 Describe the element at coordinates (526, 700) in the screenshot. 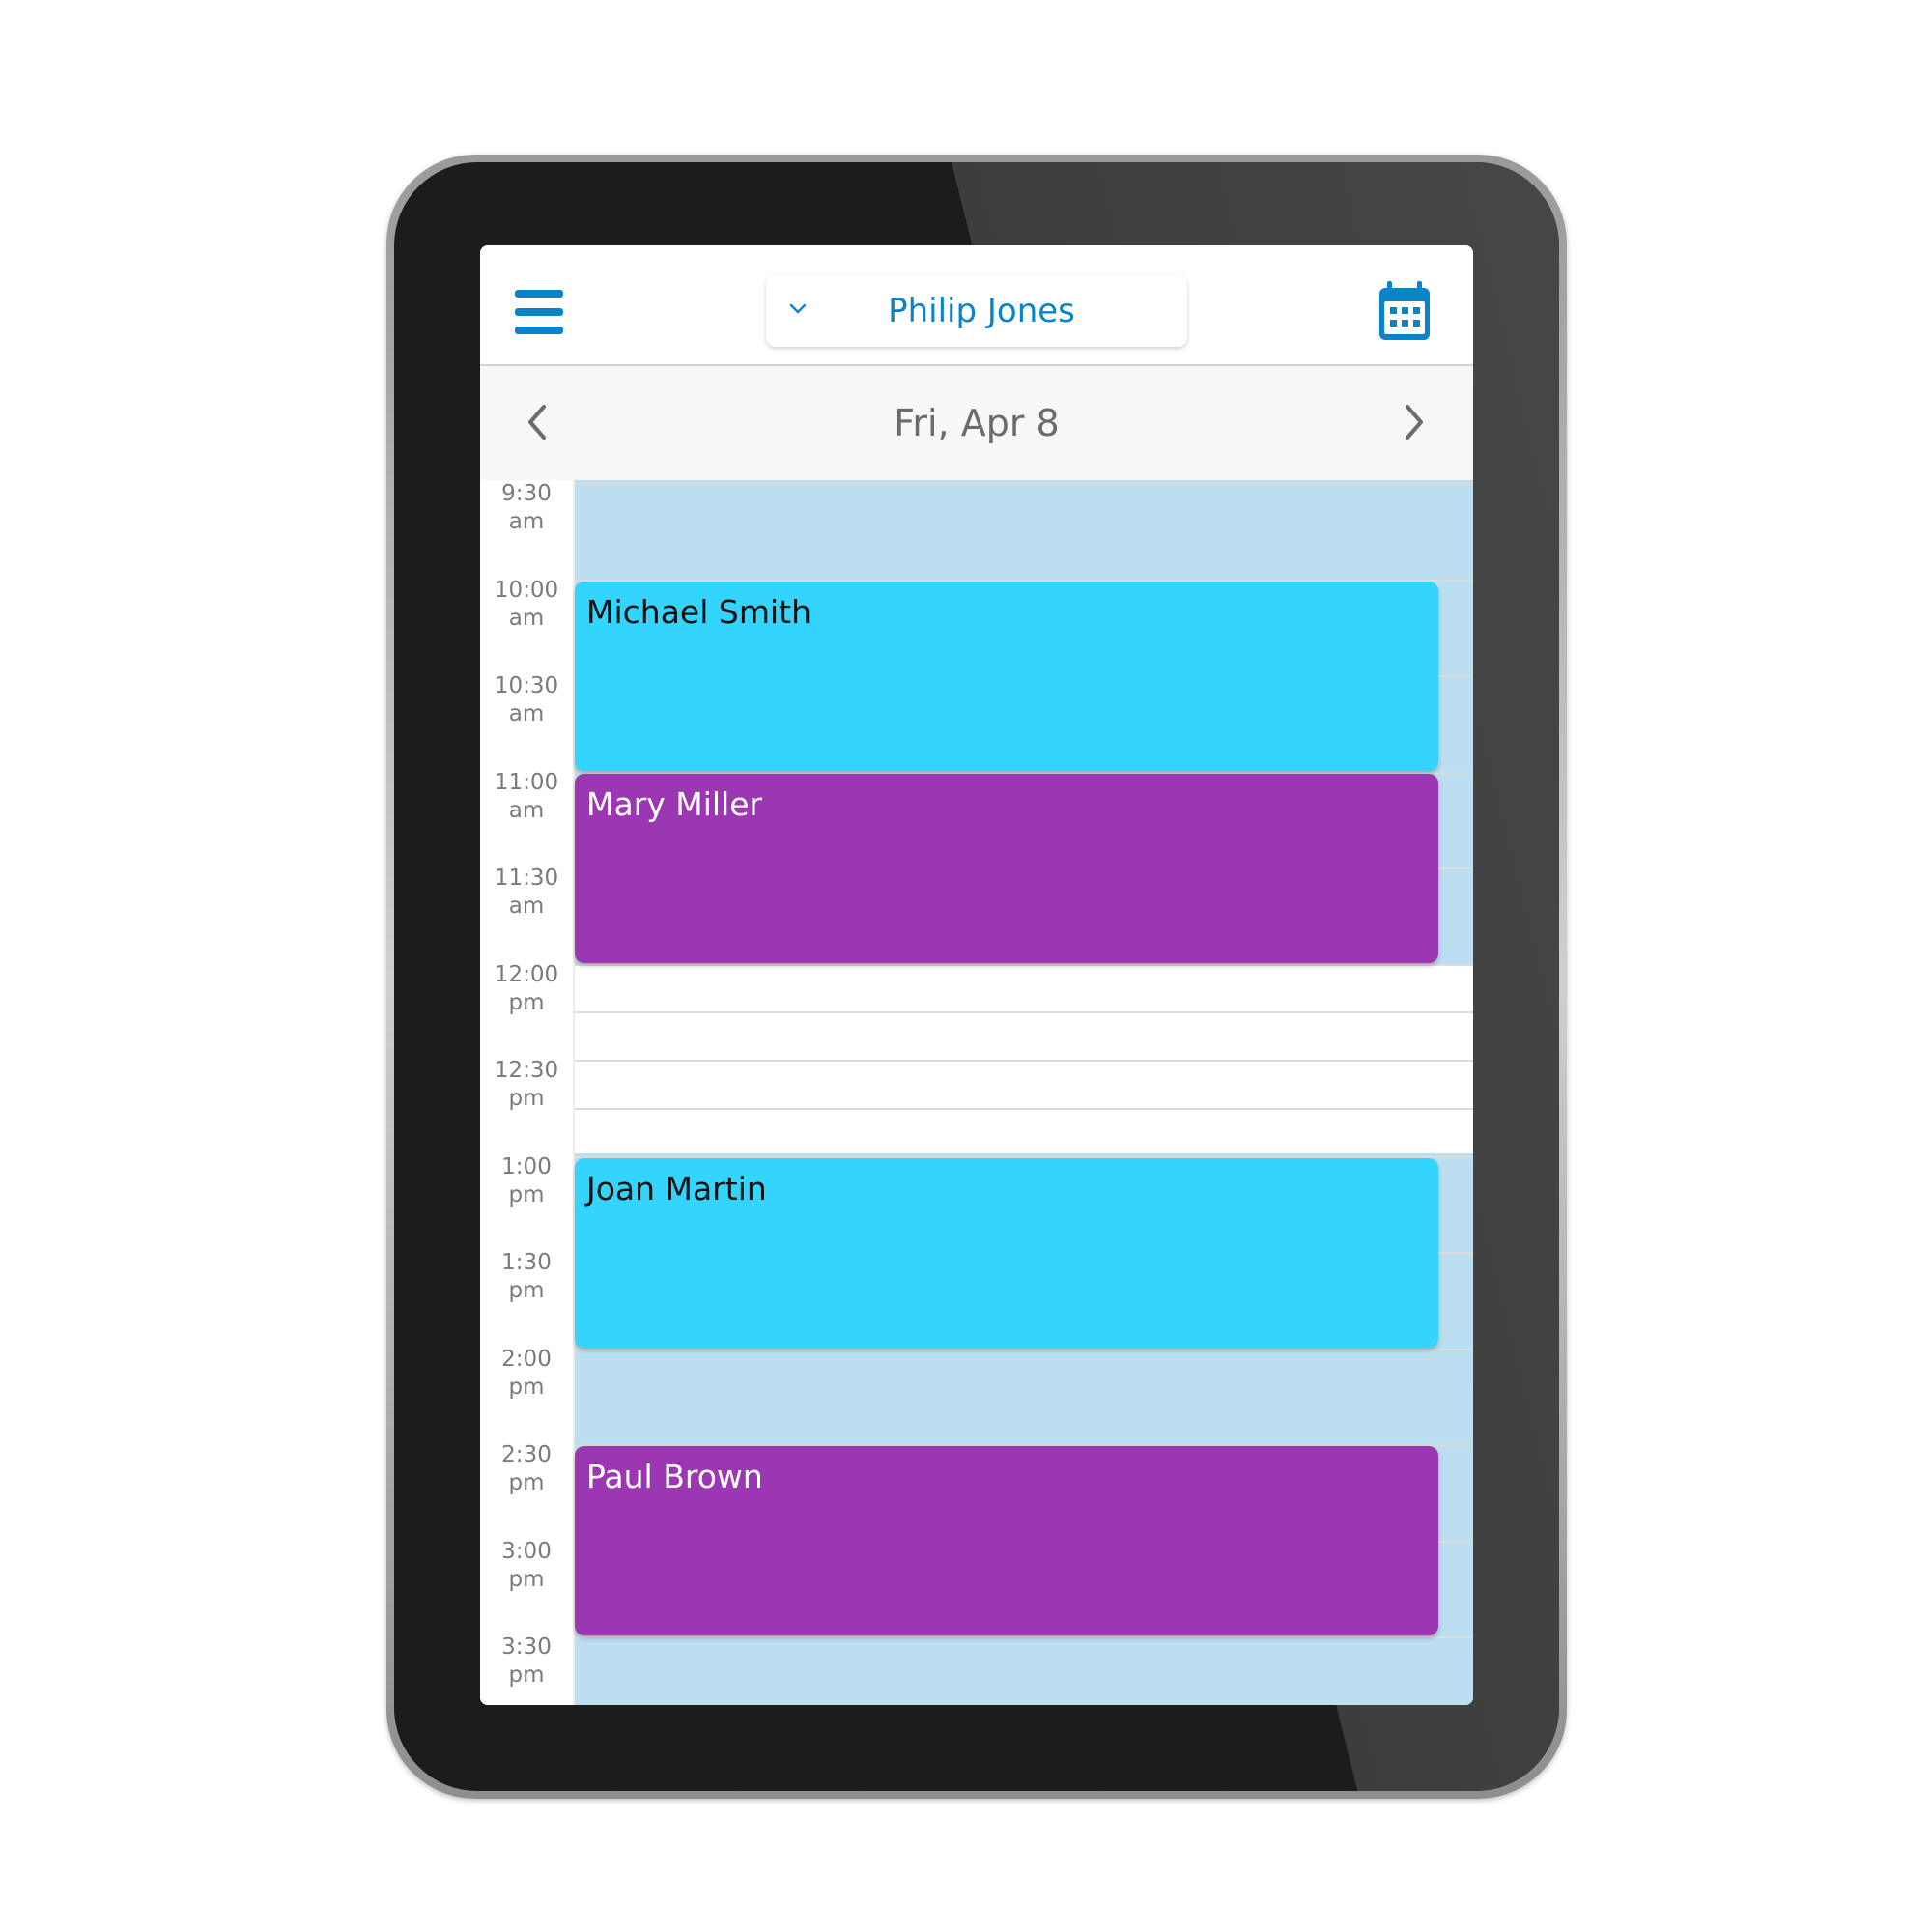

I see `time-label: 10:30 am` at that location.